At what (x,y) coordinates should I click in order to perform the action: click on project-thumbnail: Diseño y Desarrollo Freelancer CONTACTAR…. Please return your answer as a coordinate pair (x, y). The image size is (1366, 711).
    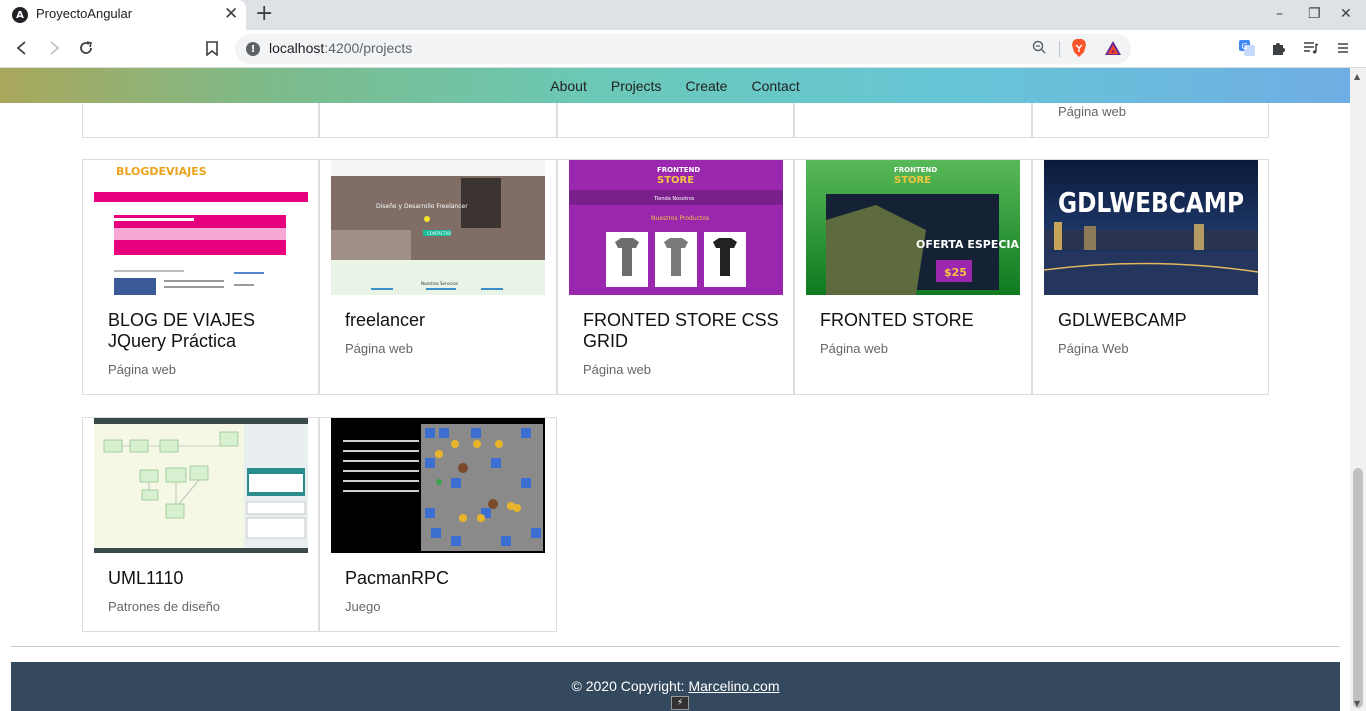
    Looking at the image, I should click on (438, 227).